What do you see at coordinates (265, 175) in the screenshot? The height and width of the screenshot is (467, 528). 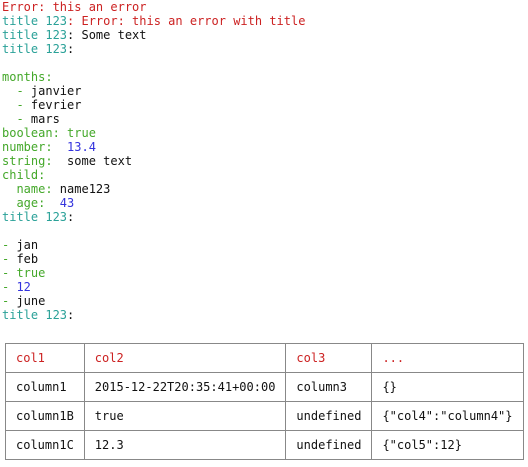 I see `output-line: child:` at bounding box center [265, 175].